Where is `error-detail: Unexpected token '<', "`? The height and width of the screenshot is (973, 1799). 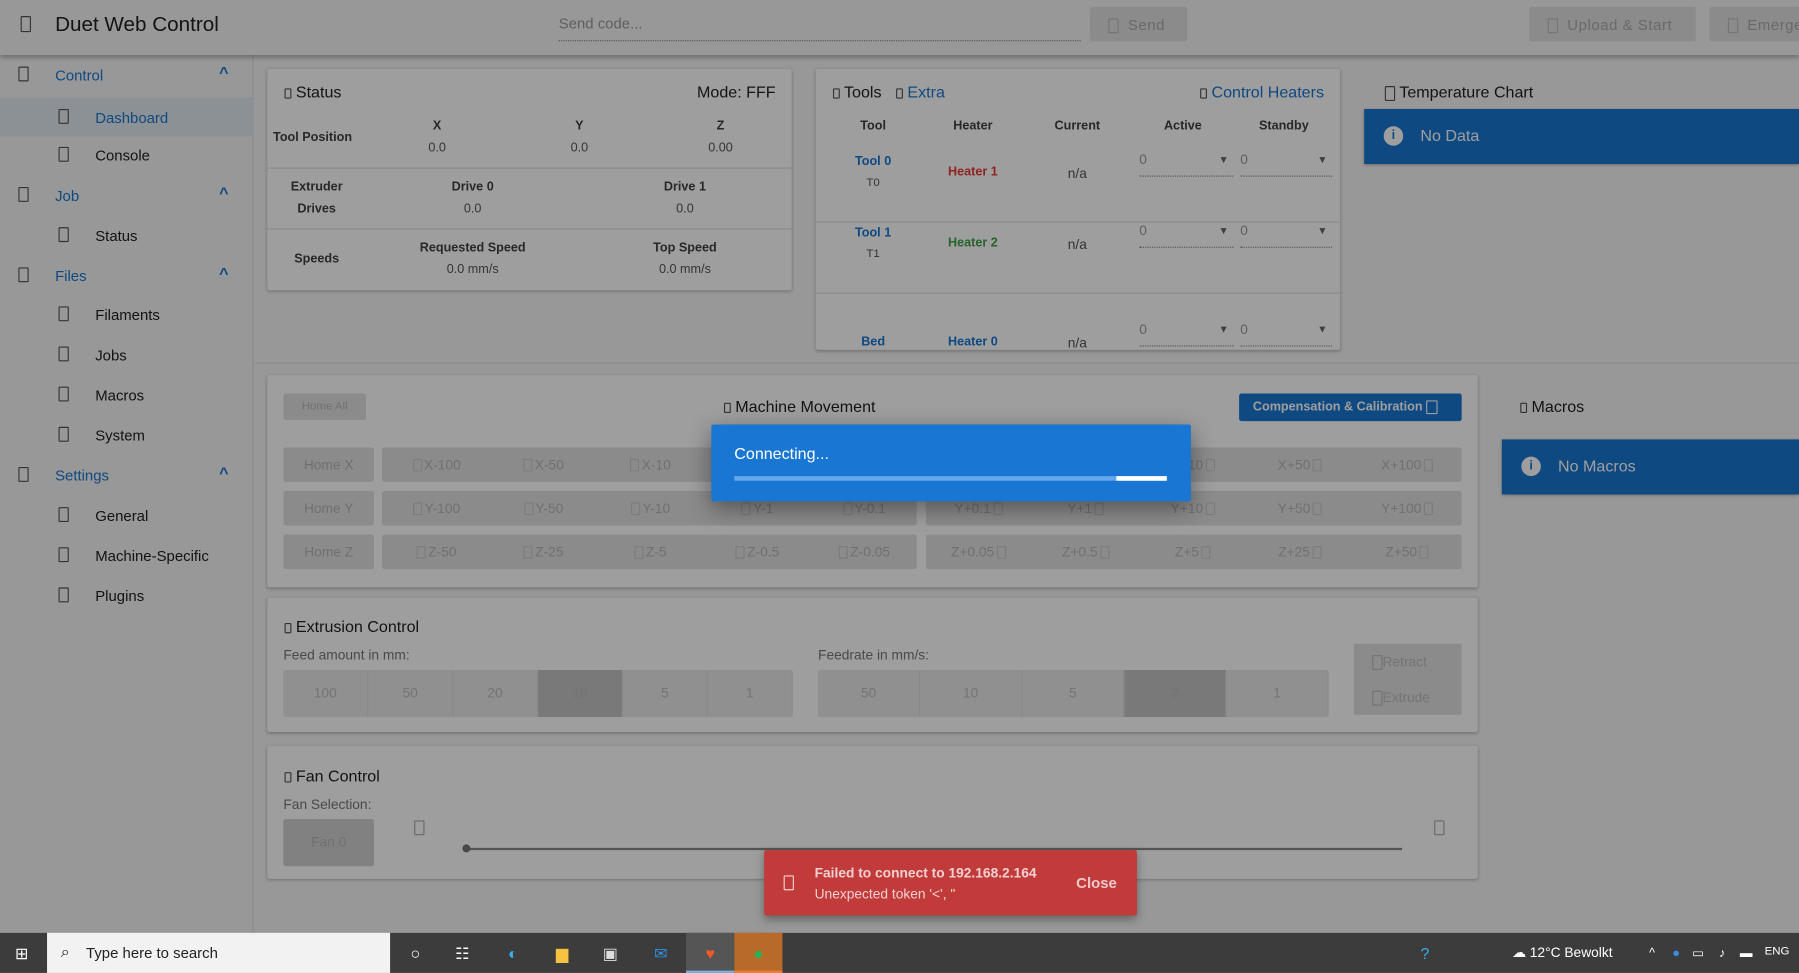
error-detail: Unexpected token '<', " is located at coordinates (885, 893).